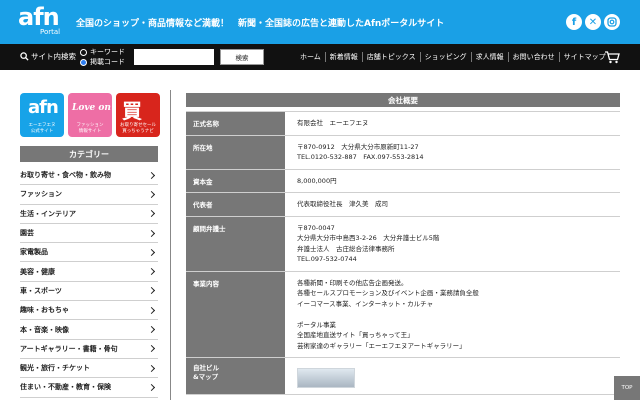 This screenshot has width=640, height=400. What do you see at coordinates (235, 314) in the screenshot?
I see `row-label: 事業内容` at bounding box center [235, 314].